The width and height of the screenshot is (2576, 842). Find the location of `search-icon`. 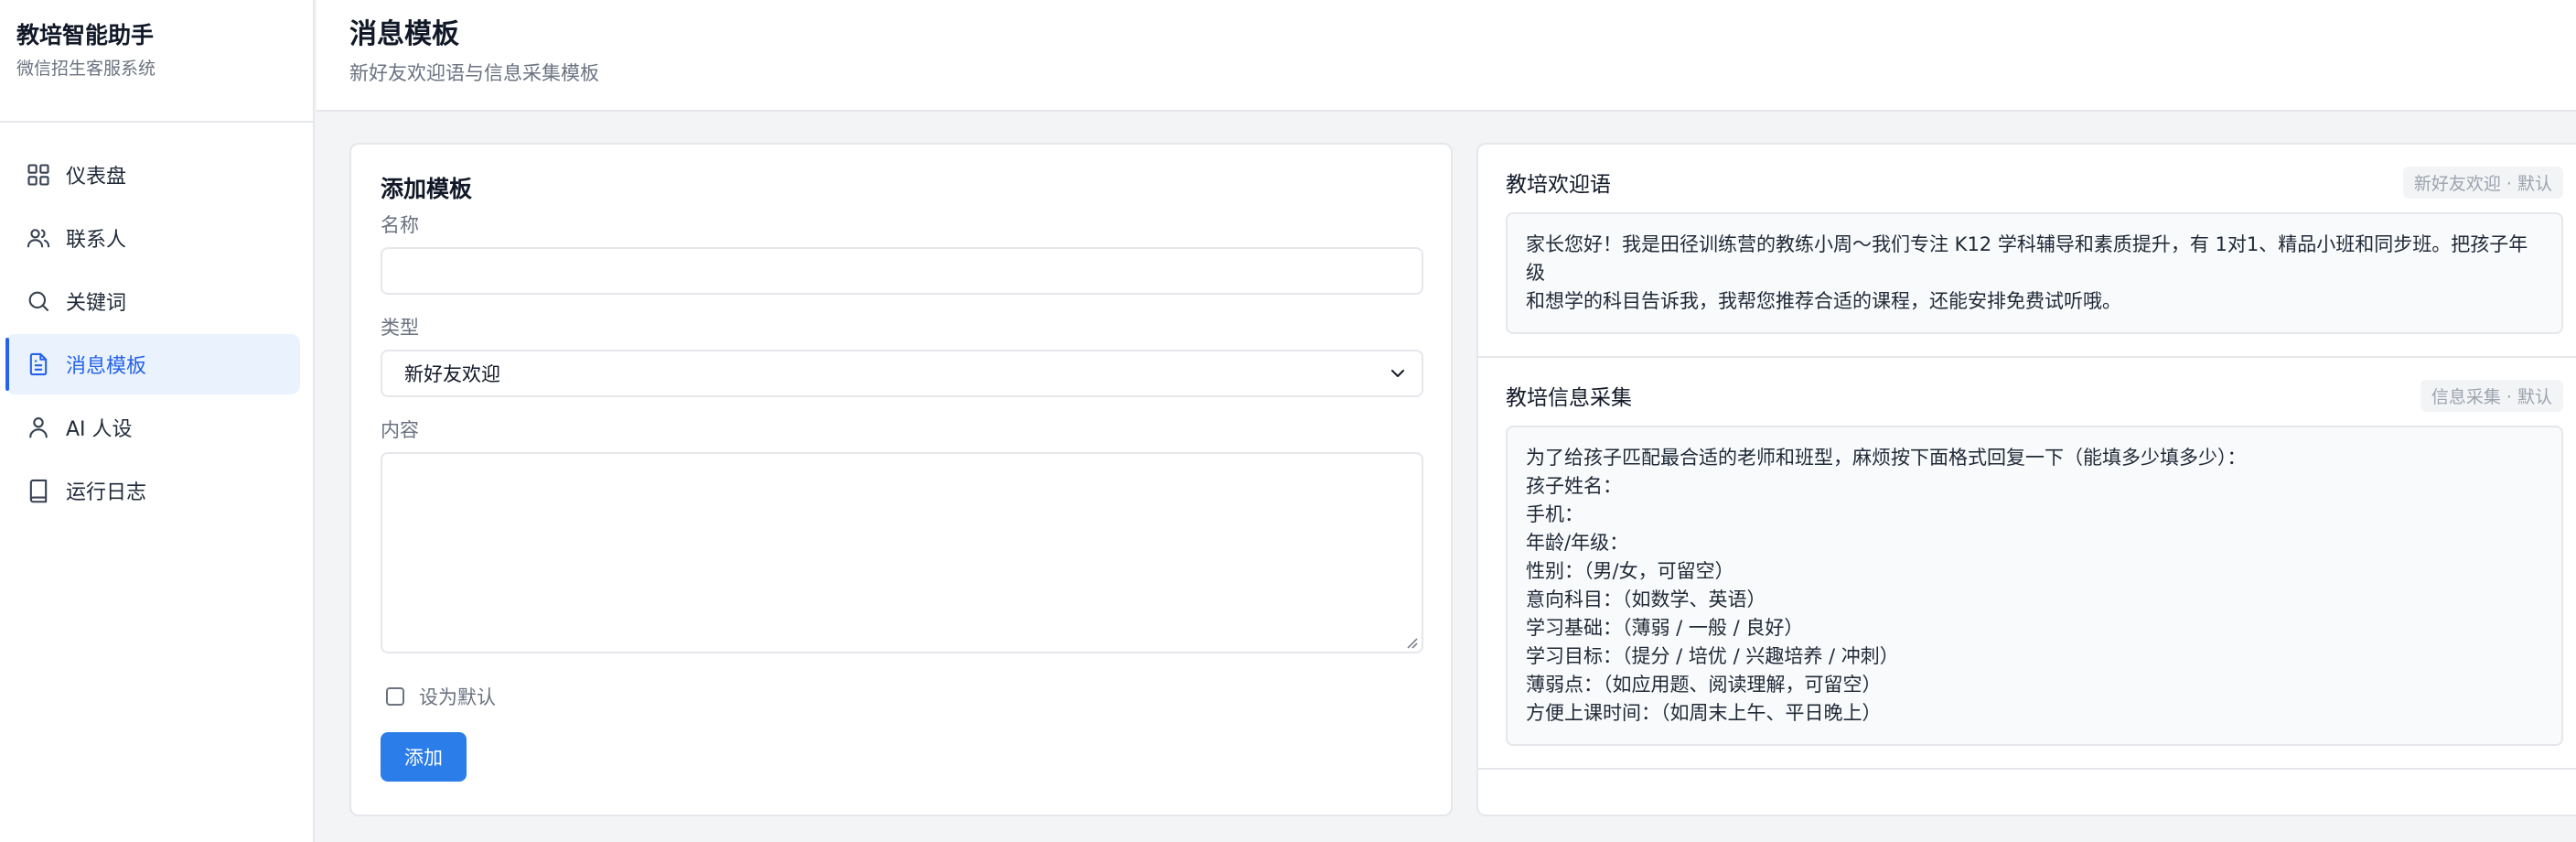

search-icon is located at coordinates (38, 301).